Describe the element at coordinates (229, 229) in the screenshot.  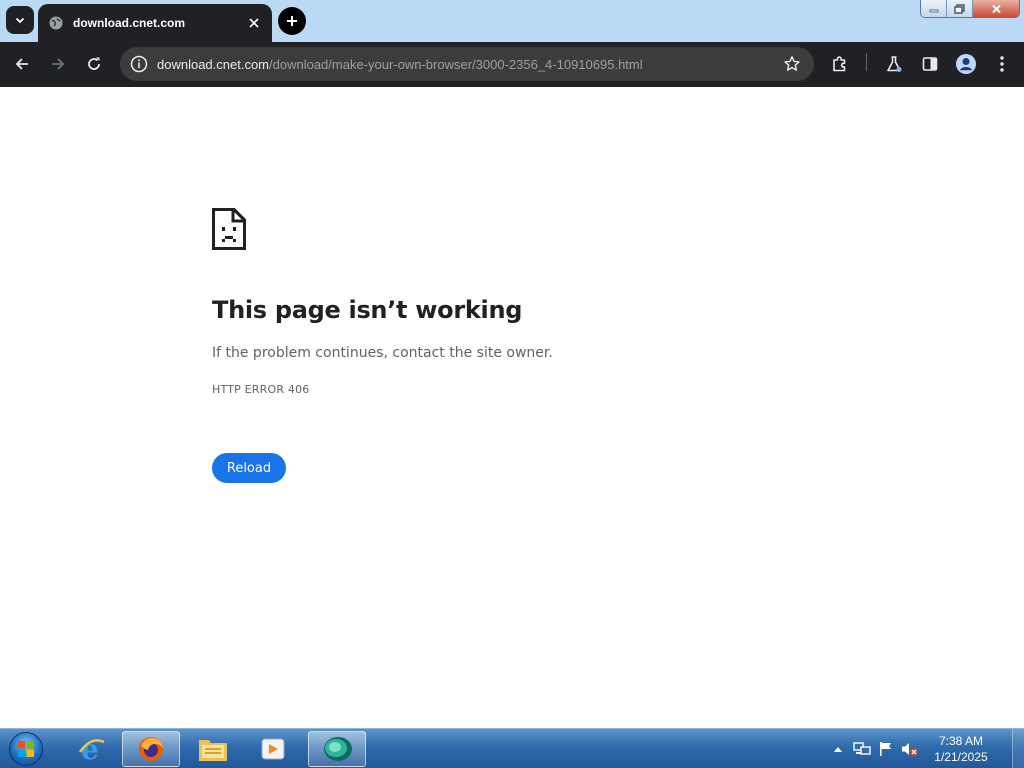
I see `sad-page-icon` at that location.